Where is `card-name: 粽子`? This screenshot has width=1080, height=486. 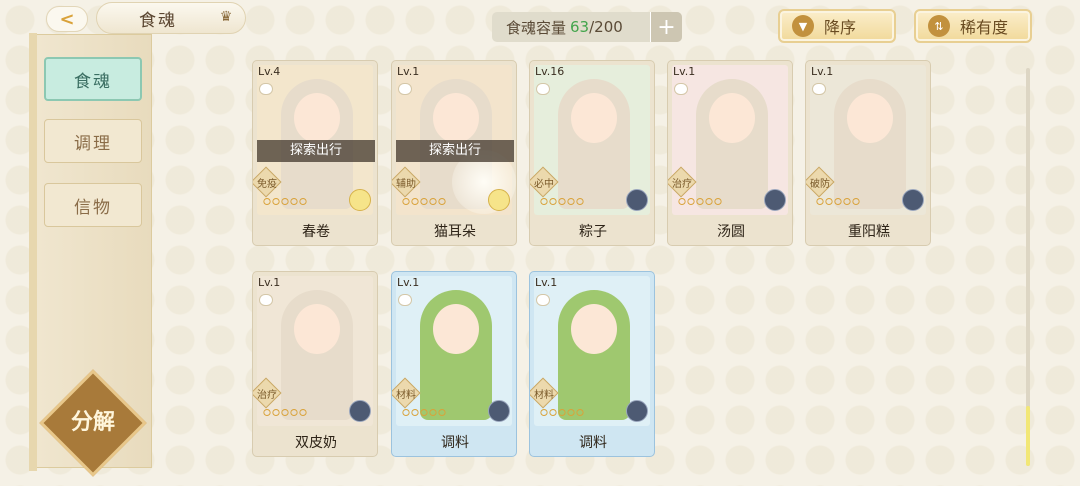
card-name: 粽子 is located at coordinates (593, 232).